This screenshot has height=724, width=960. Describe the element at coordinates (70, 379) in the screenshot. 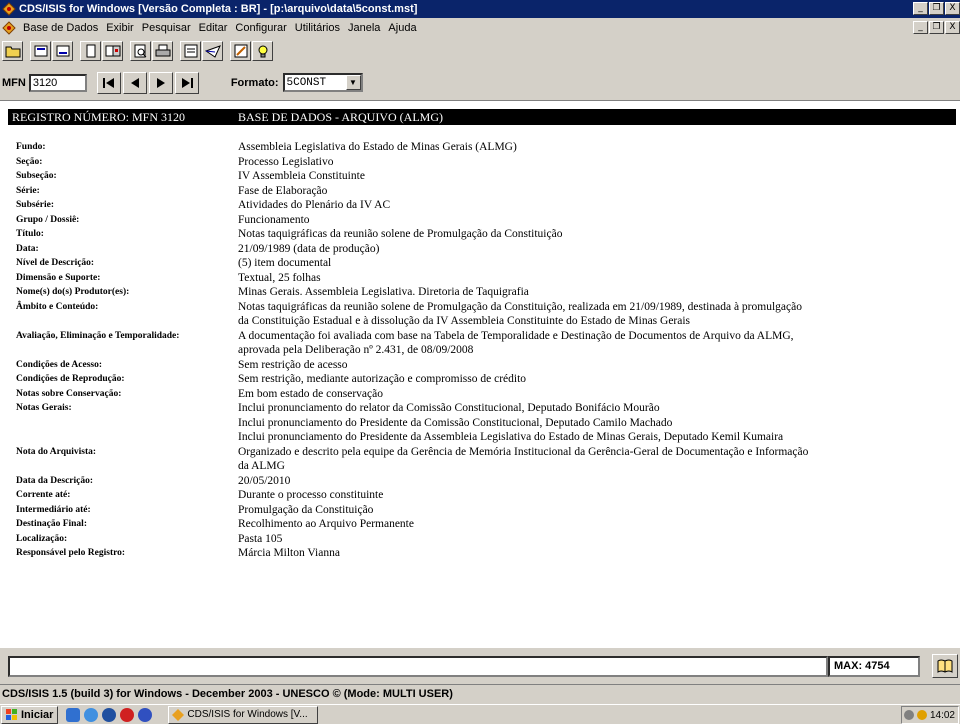

I see `field-label: Condições de Reprodução:` at that location.